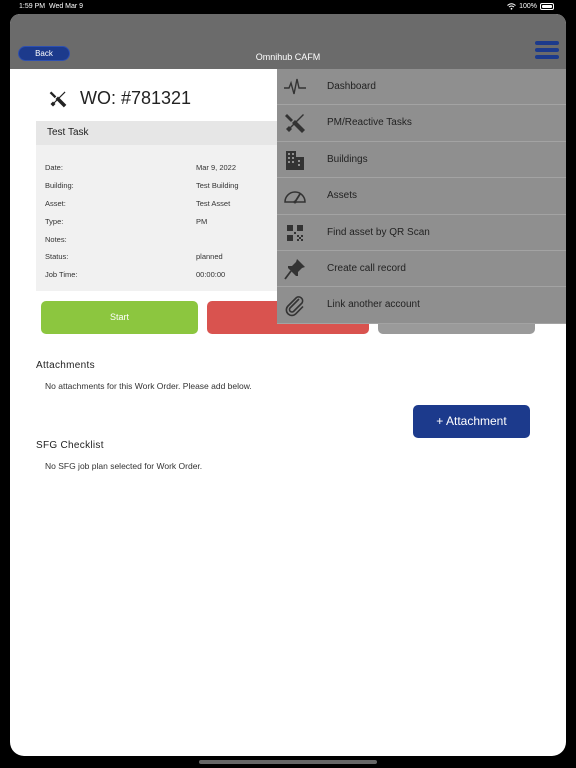 This screenshot has height=768, width=576. I want to click on app-title: Omnihub CAFM, so click(288, 57).